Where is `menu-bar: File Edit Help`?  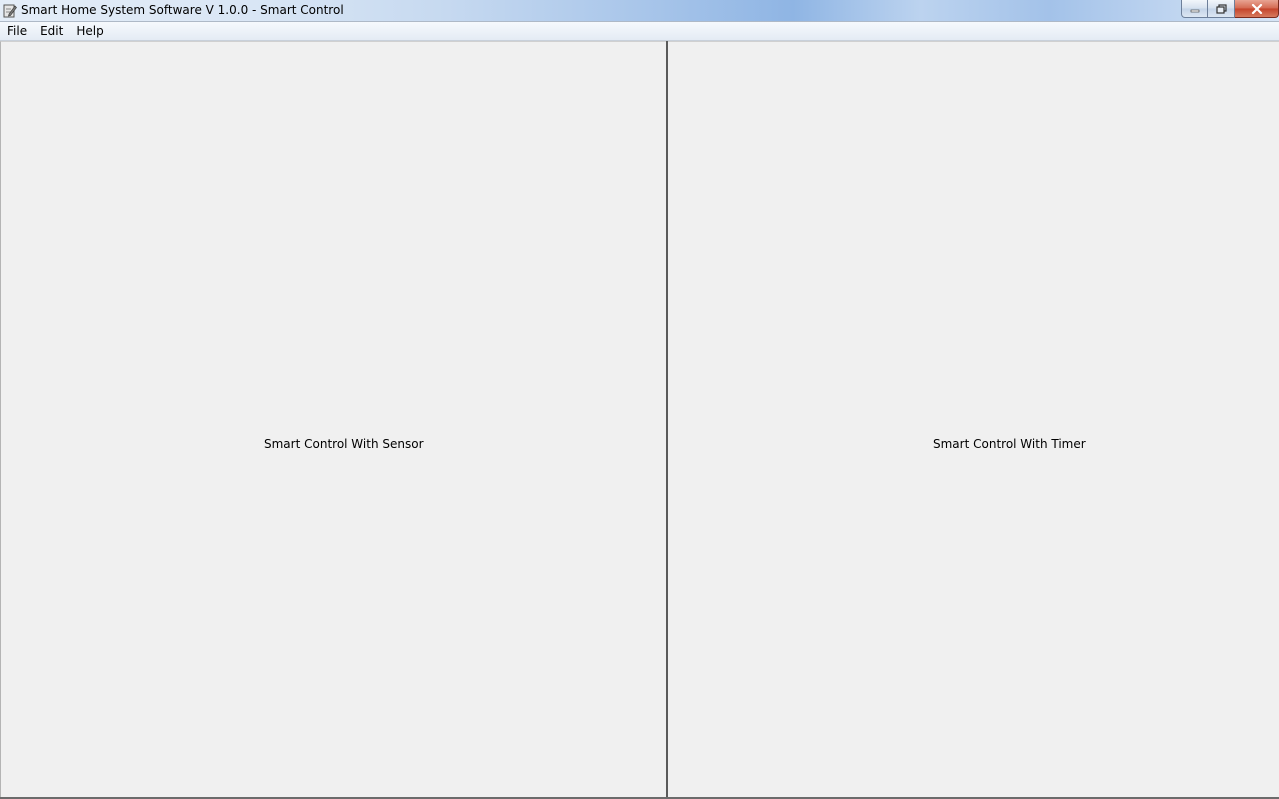
menu-bar: File Edit Help is located at coordinates (639, 31).